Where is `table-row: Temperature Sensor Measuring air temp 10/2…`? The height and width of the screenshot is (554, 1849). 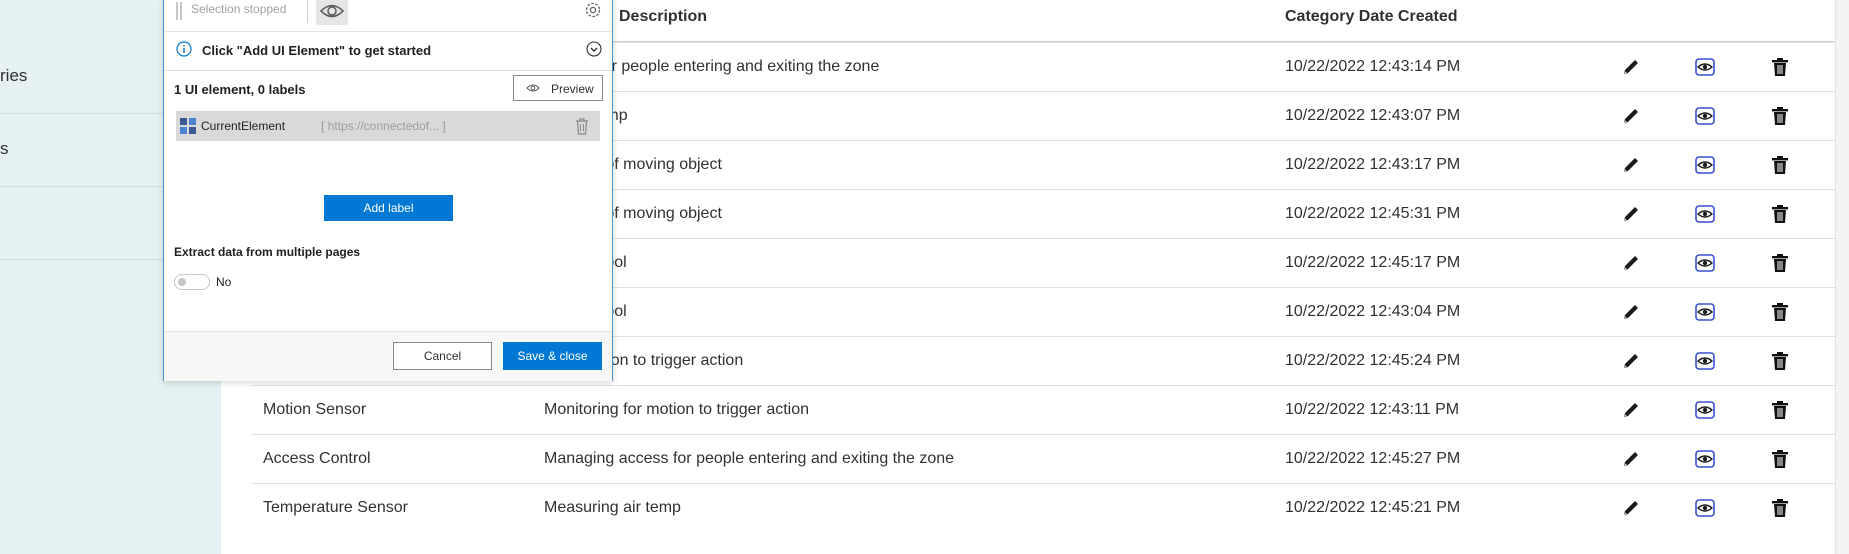 table-row: Temperature Sensor Measuring air temp 10/2… is located at coordinates (1043, 508).